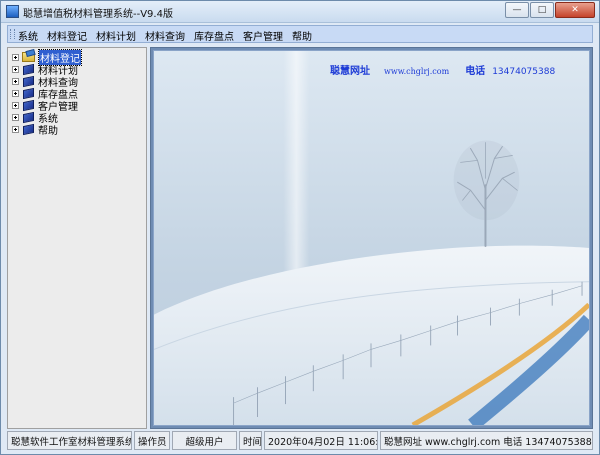 The image size is (600, 455). Describe the element at coordinates (417, 71) in the screenshot. I see `site-url: www.chglrj.com` at that location.